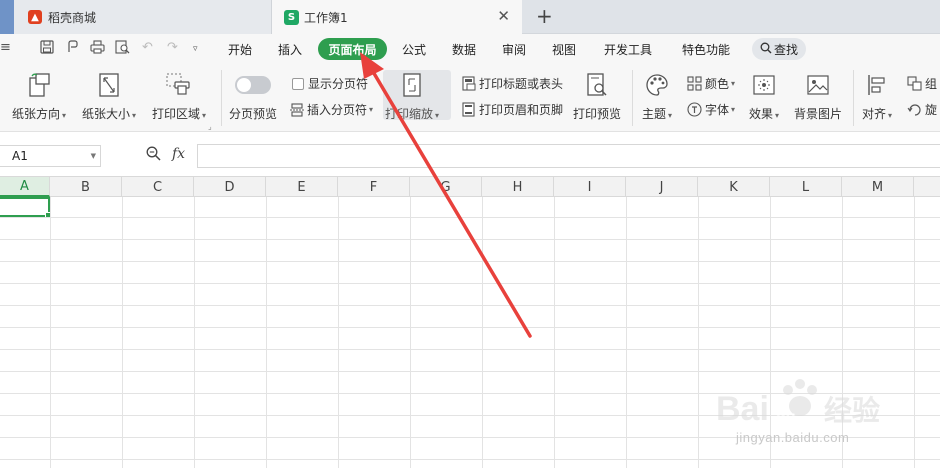  What do you see at coordinates (240, 49) in the screenshot?
I see `menu-home: 开始` at bounding box center [240, 49].